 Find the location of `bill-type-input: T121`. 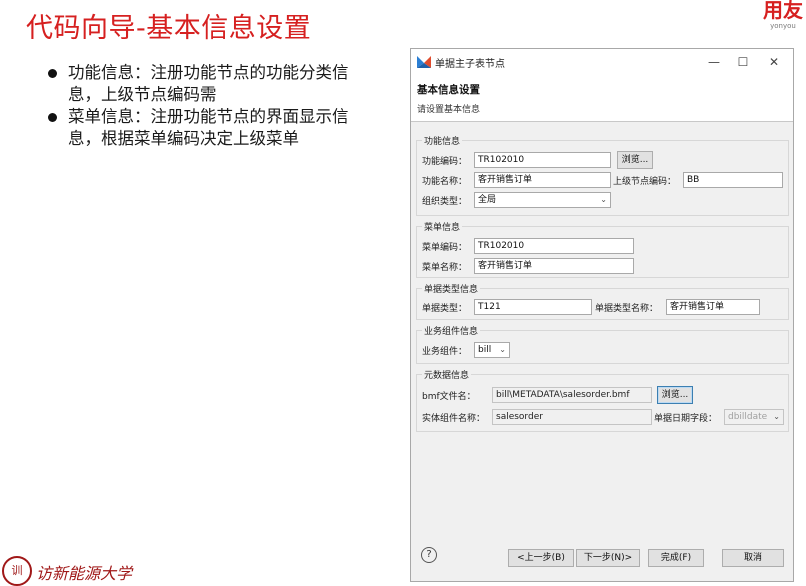

bill-type-input: T121 is located at coordinates (533, 307).